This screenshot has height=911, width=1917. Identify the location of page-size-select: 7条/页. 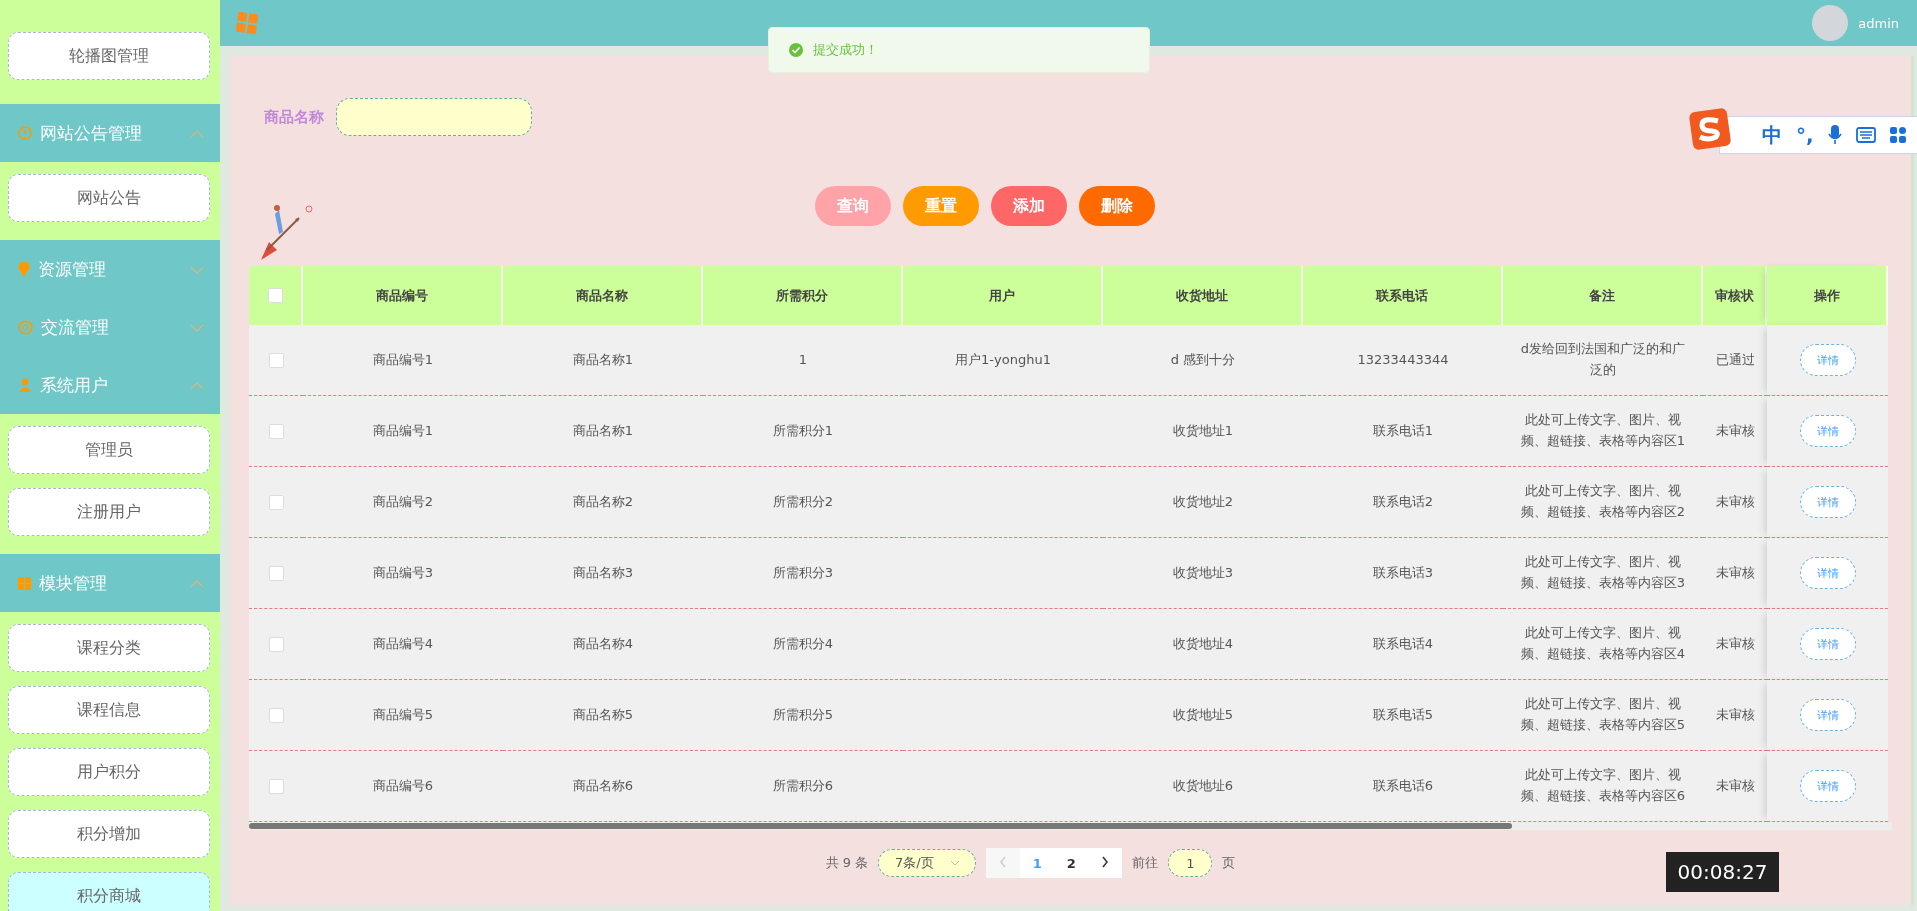
(927, 863).